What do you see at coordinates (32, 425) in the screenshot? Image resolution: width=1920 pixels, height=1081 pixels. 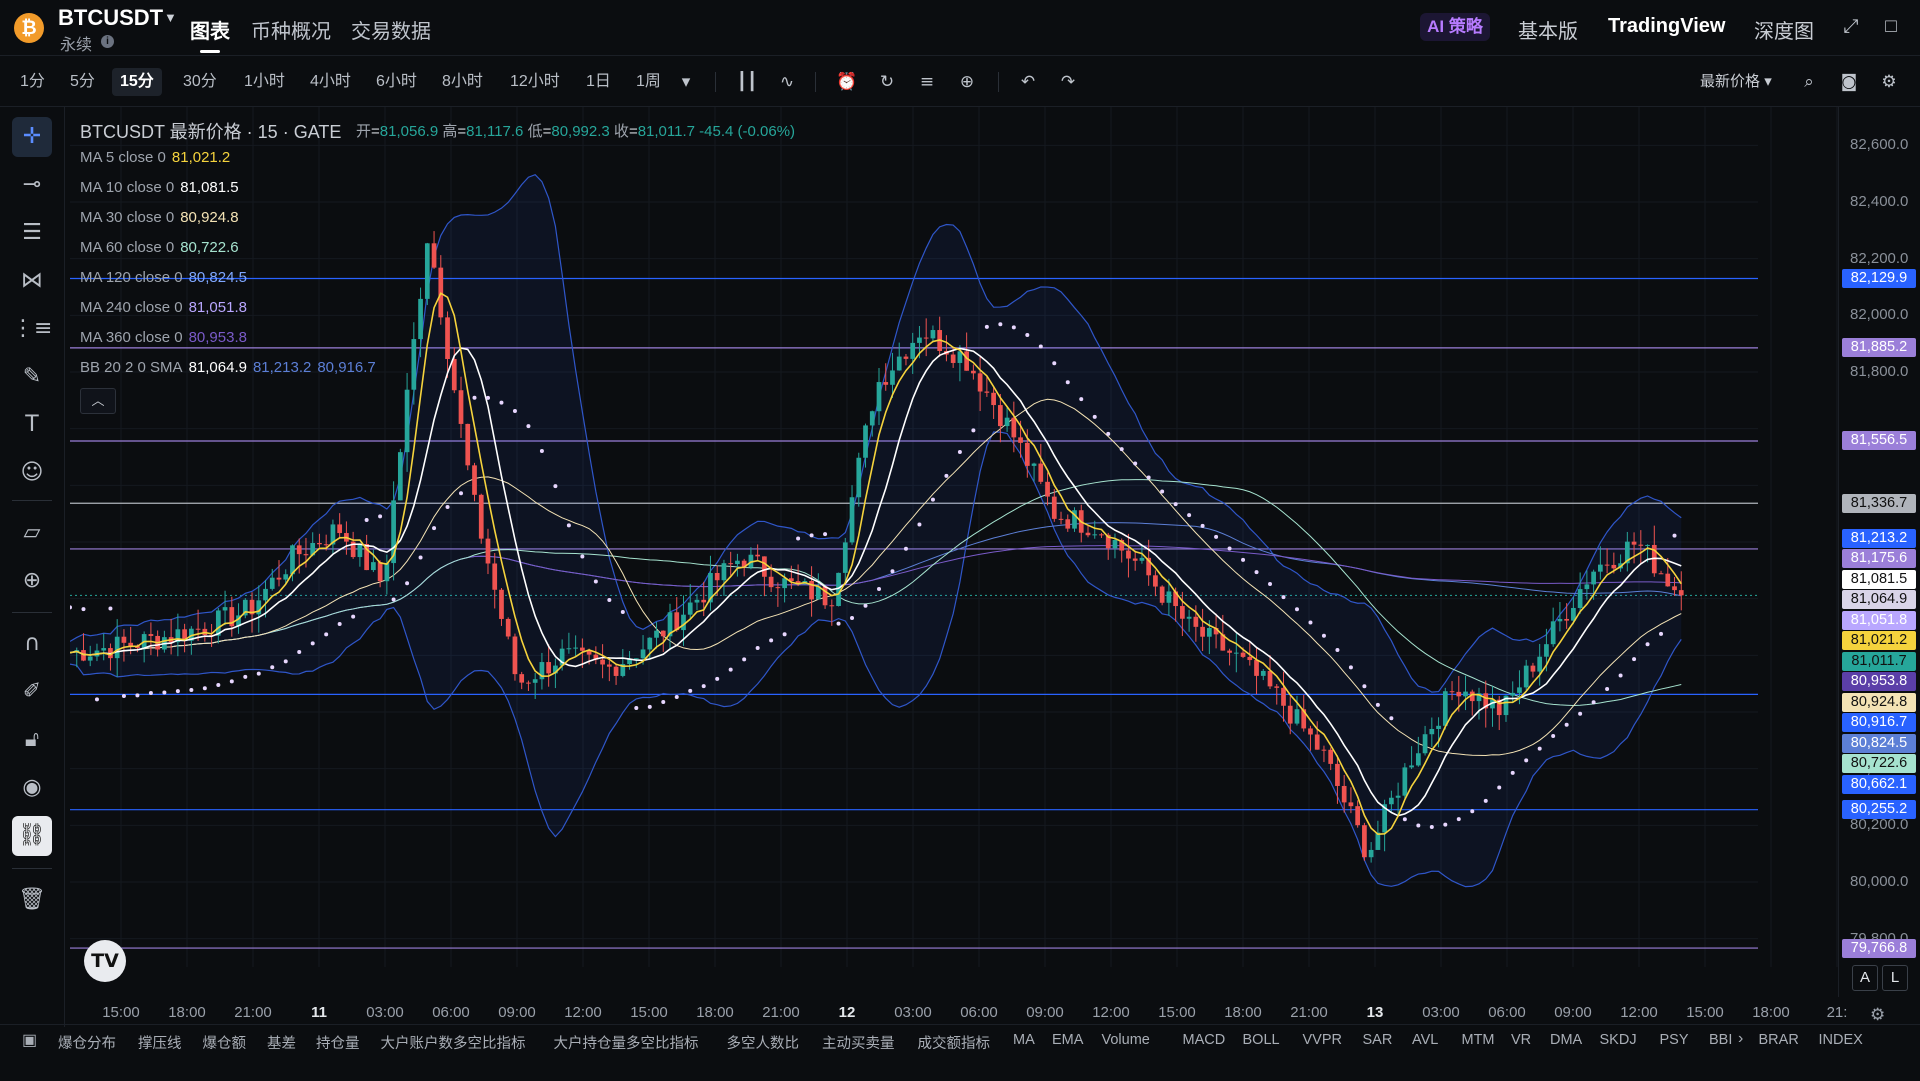 I see `text-icon: T` at bounding box center [32, 425].